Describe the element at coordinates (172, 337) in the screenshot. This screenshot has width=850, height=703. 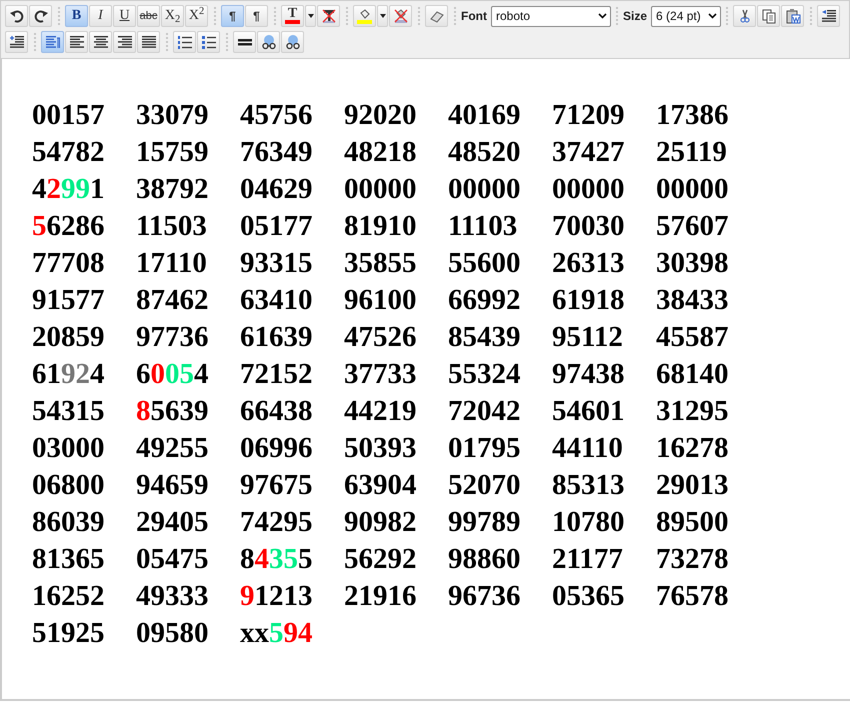
I see `number-text: 97736` at that location.